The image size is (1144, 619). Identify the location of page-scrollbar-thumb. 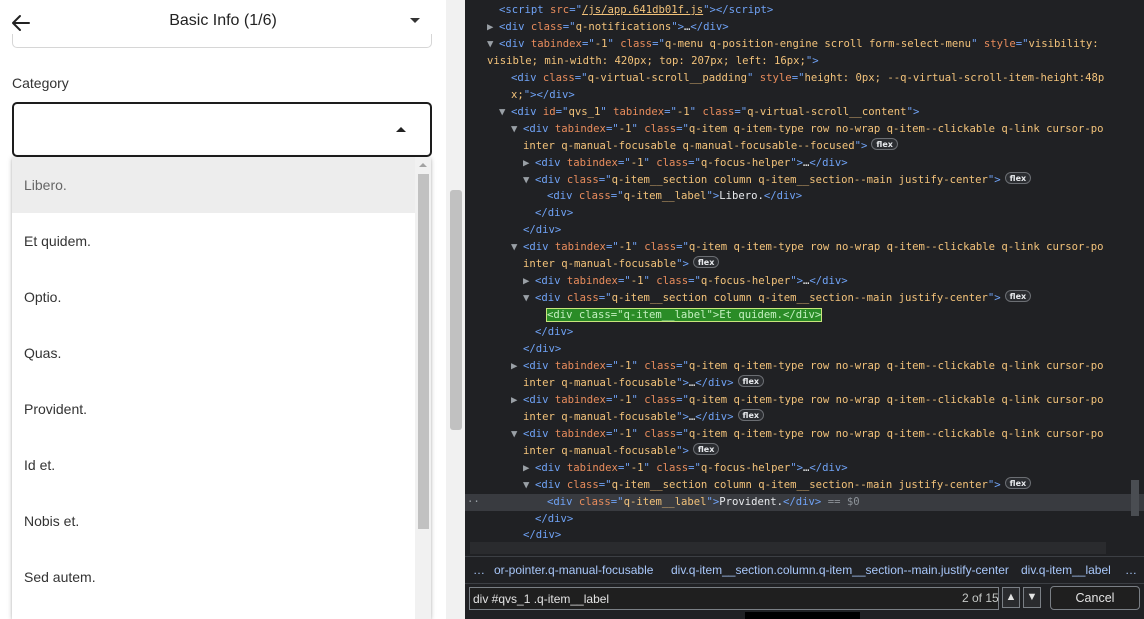
(456, 310).